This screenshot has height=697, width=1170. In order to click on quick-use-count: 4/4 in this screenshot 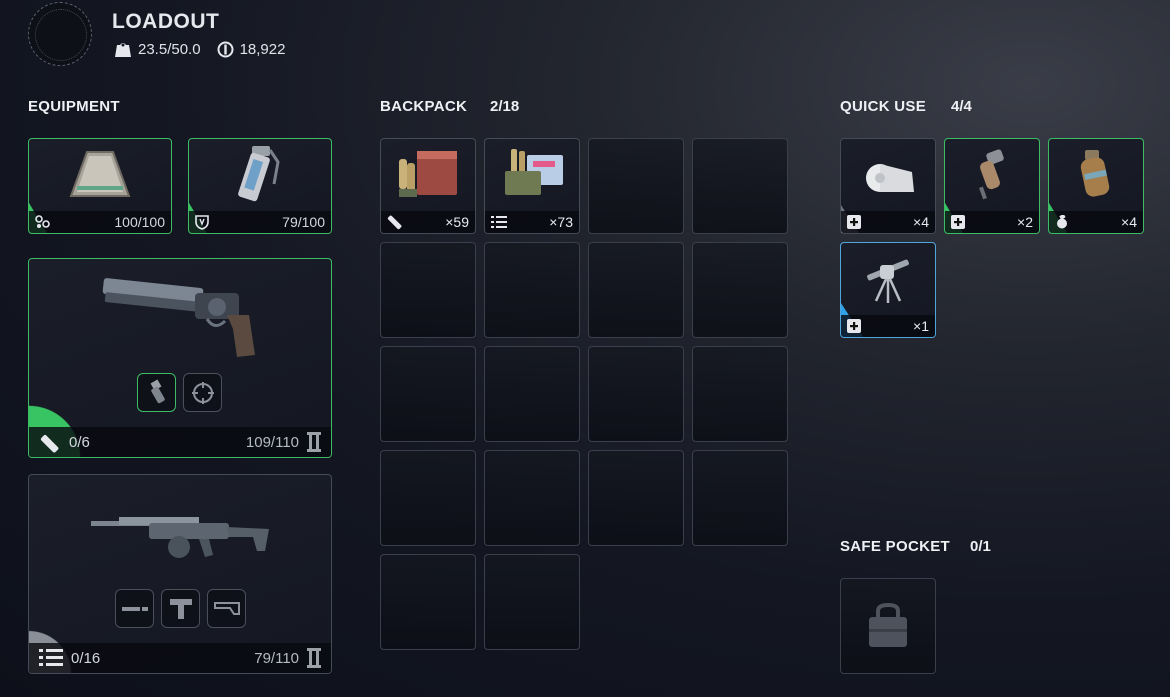, I will do `click(961, 106)`.